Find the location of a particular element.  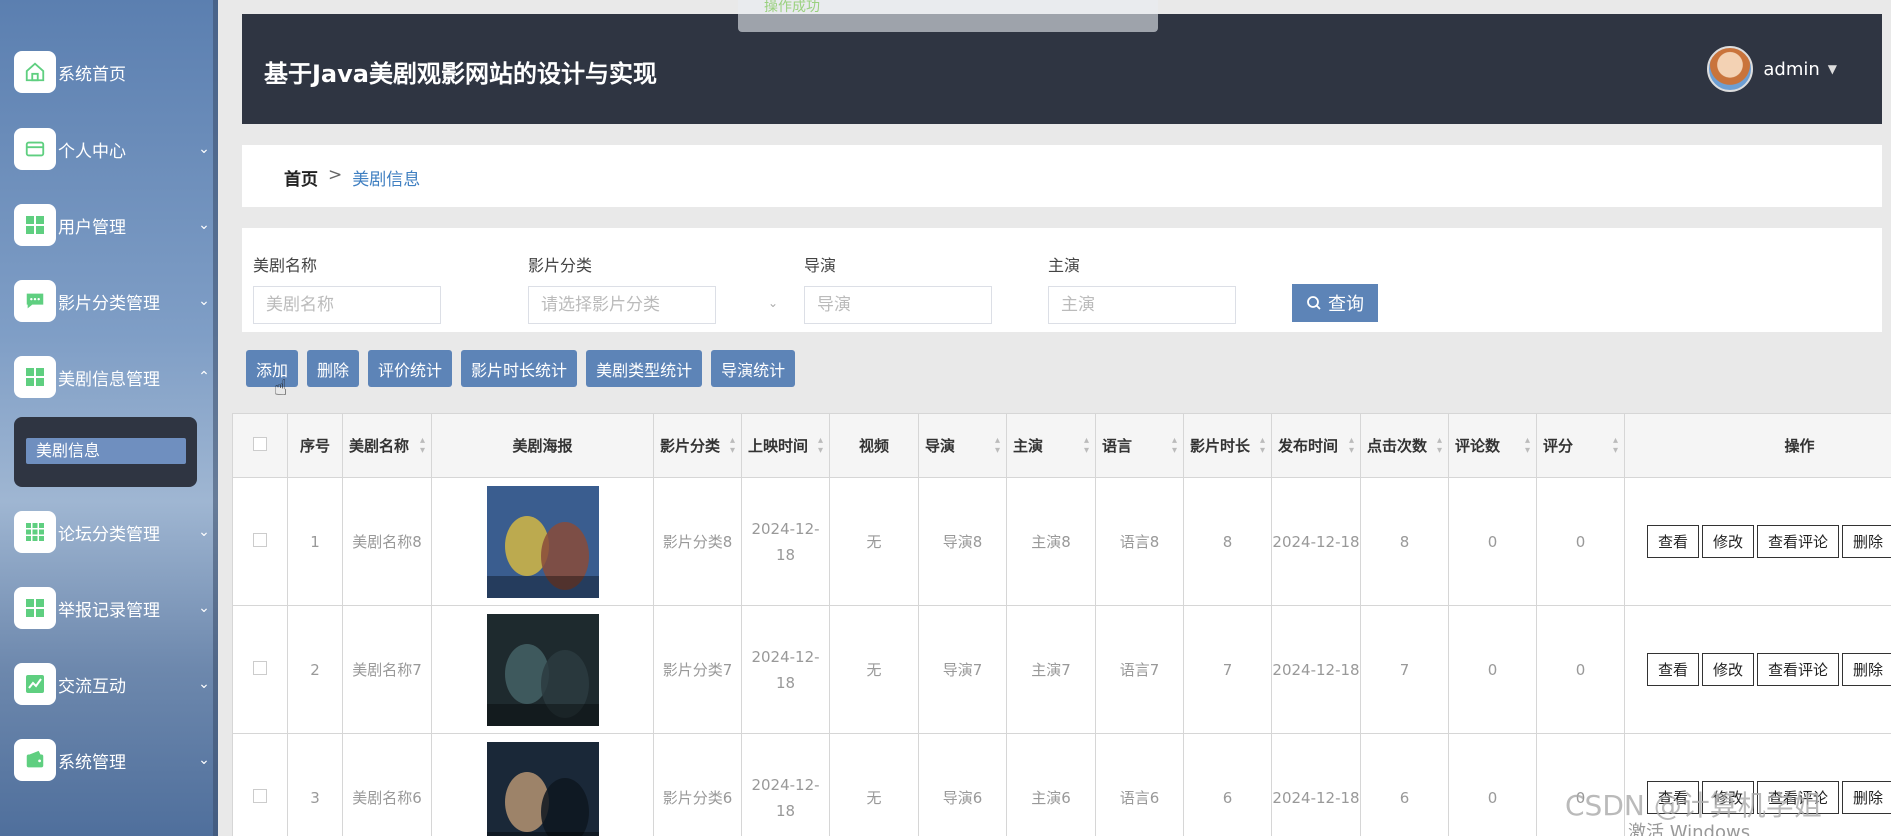

chevron-up-icon: ⌃ is located at coordinates (204, 377).